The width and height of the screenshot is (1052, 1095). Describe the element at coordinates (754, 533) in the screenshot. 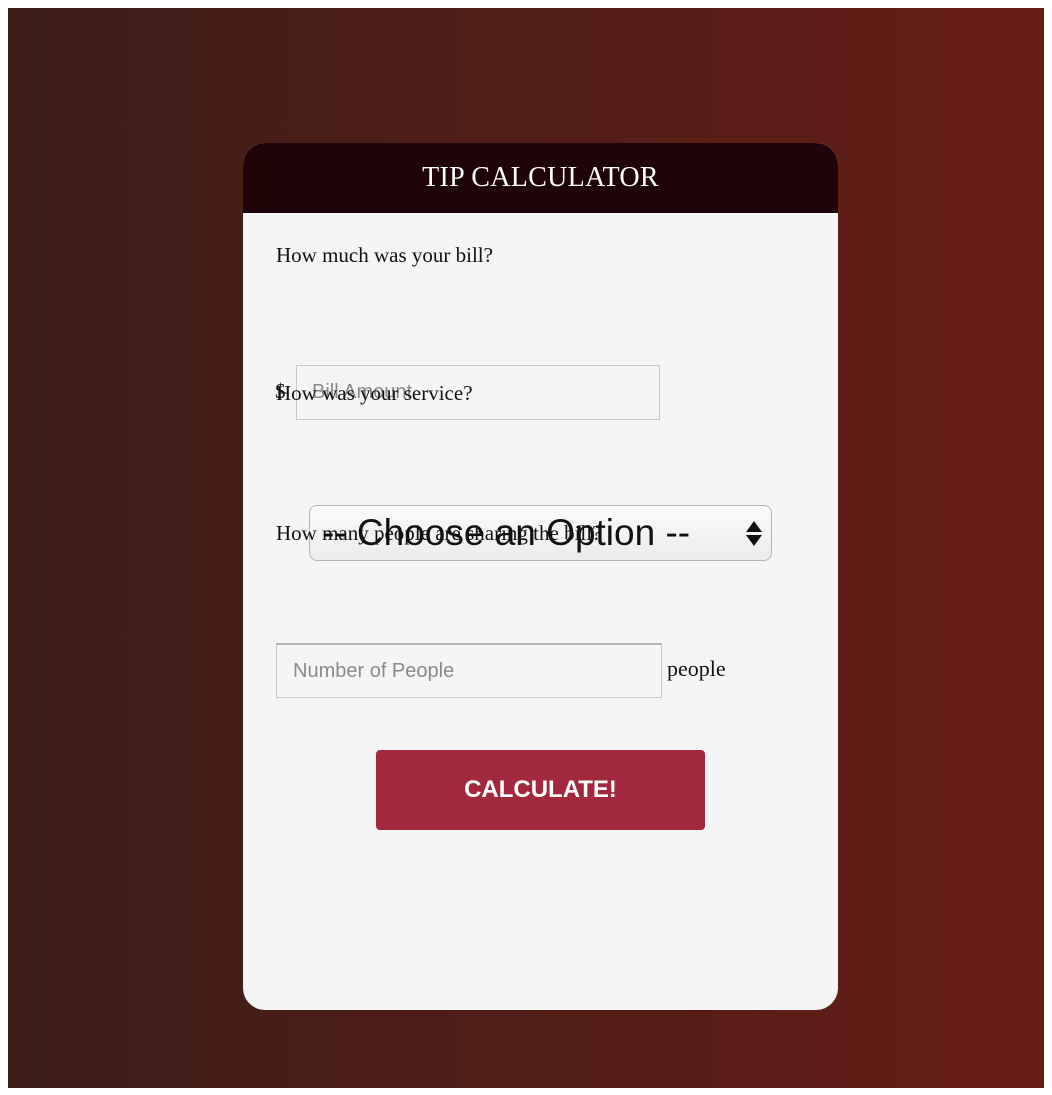

I see `updown-chevron-icon` at that location.